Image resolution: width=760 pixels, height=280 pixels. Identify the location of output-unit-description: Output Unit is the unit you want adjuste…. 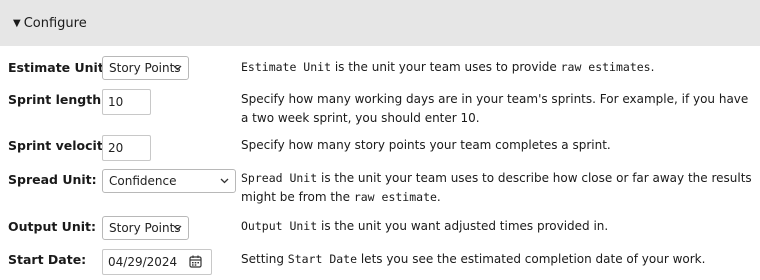
(498, 226).